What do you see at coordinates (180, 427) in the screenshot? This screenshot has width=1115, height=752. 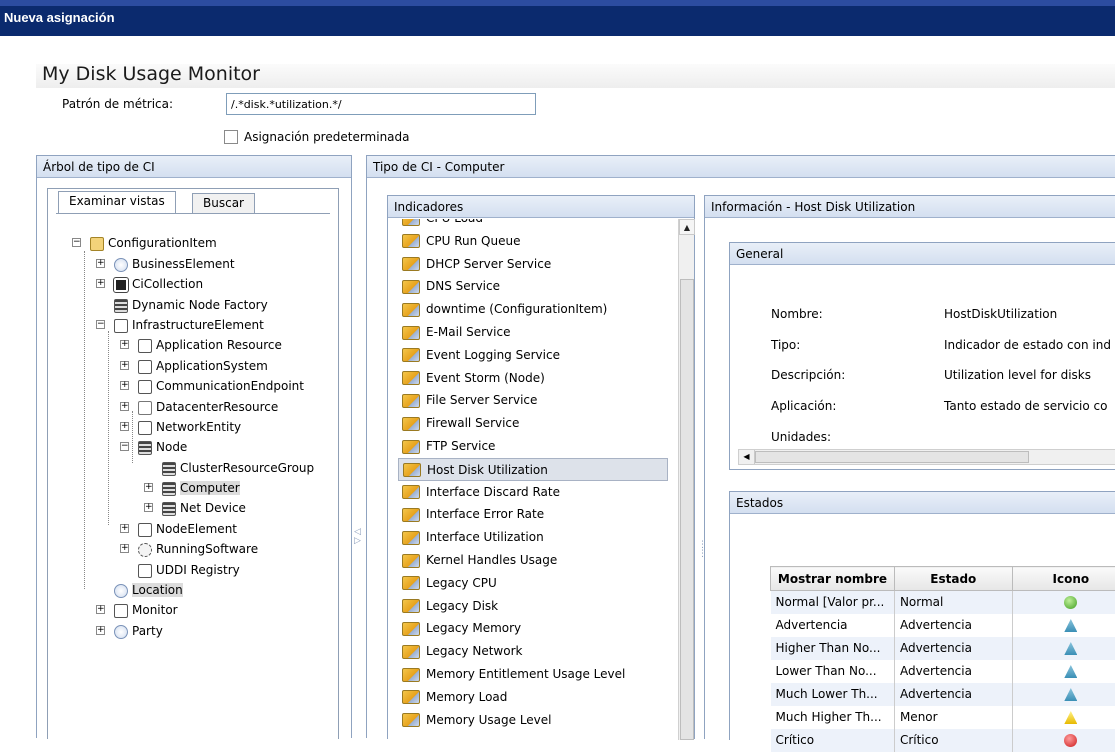 I see `tree-node-networkentity: + NetworkEntity` at bounding box center [180, 427].